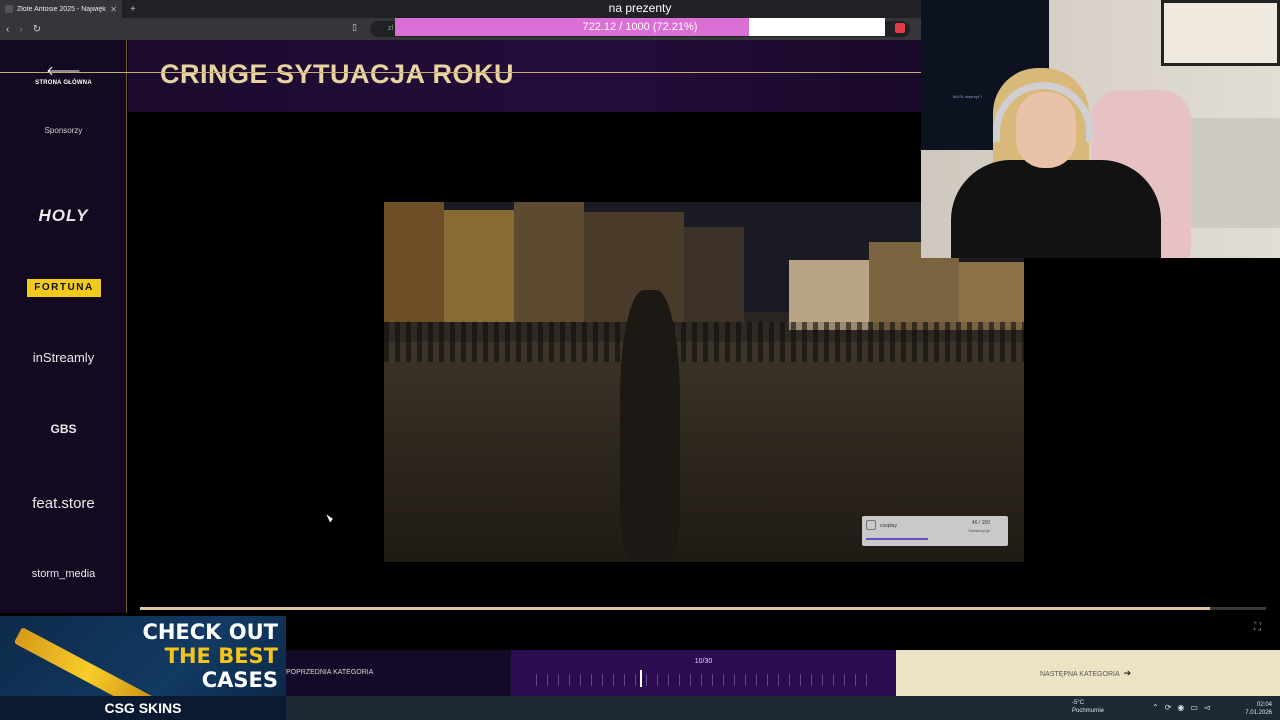 This screenshot has height=720, width=1280. What do you see at coordinates (63, 83) in the screenshot?
I see `home-button-label: STRONA GŁÓWNA` at bounding box center [63, 83].